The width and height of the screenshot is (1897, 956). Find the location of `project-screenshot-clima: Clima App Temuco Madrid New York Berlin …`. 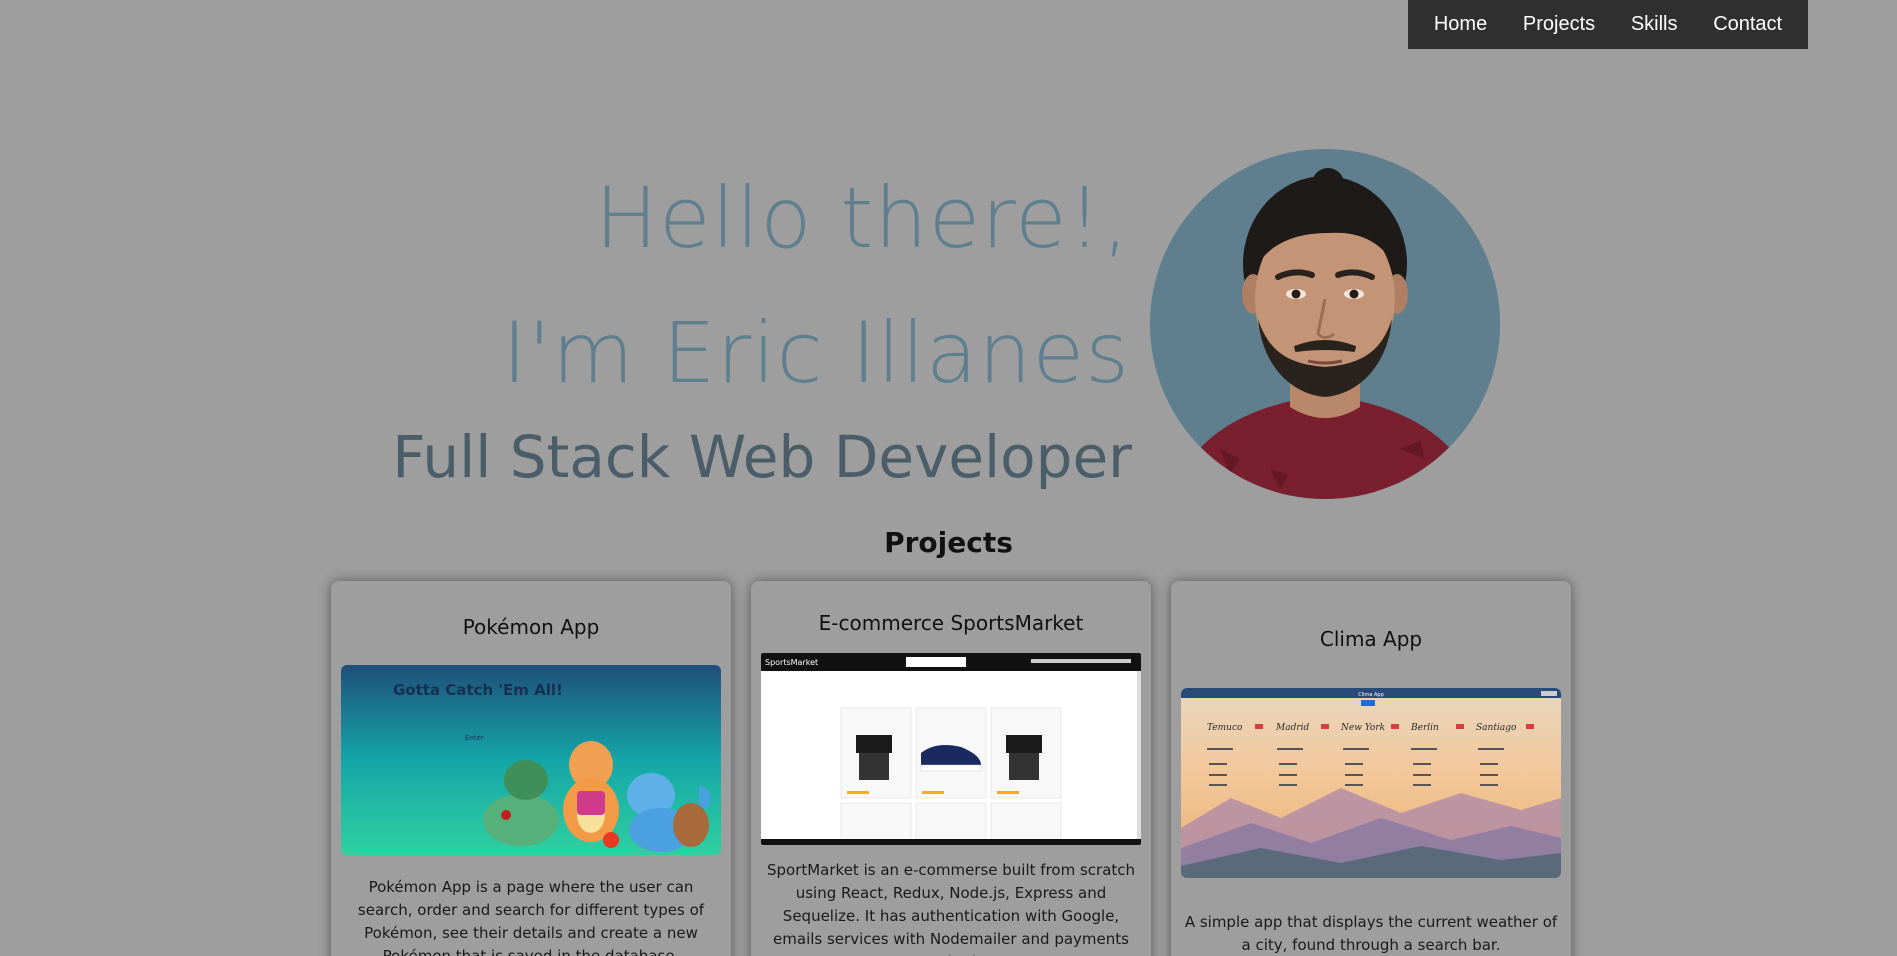

project-screenshot-clima: Clima App Temuco Madrid New York Berlin … is located at coordinates (1371, 783).